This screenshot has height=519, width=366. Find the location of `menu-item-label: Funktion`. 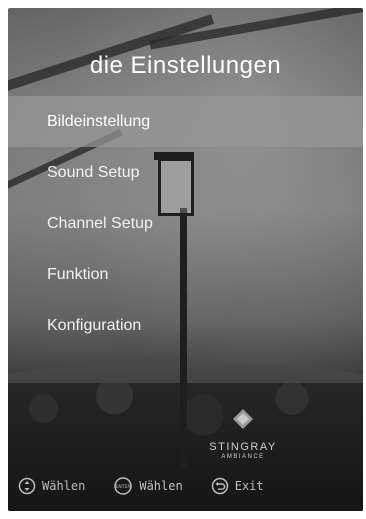

menu-item-label: Funktion is located at coordinates (78, 274).